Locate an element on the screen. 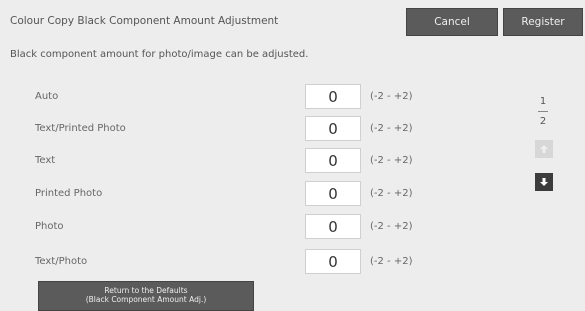  value-field-auto: 0 is located at coordinates (333, 96).